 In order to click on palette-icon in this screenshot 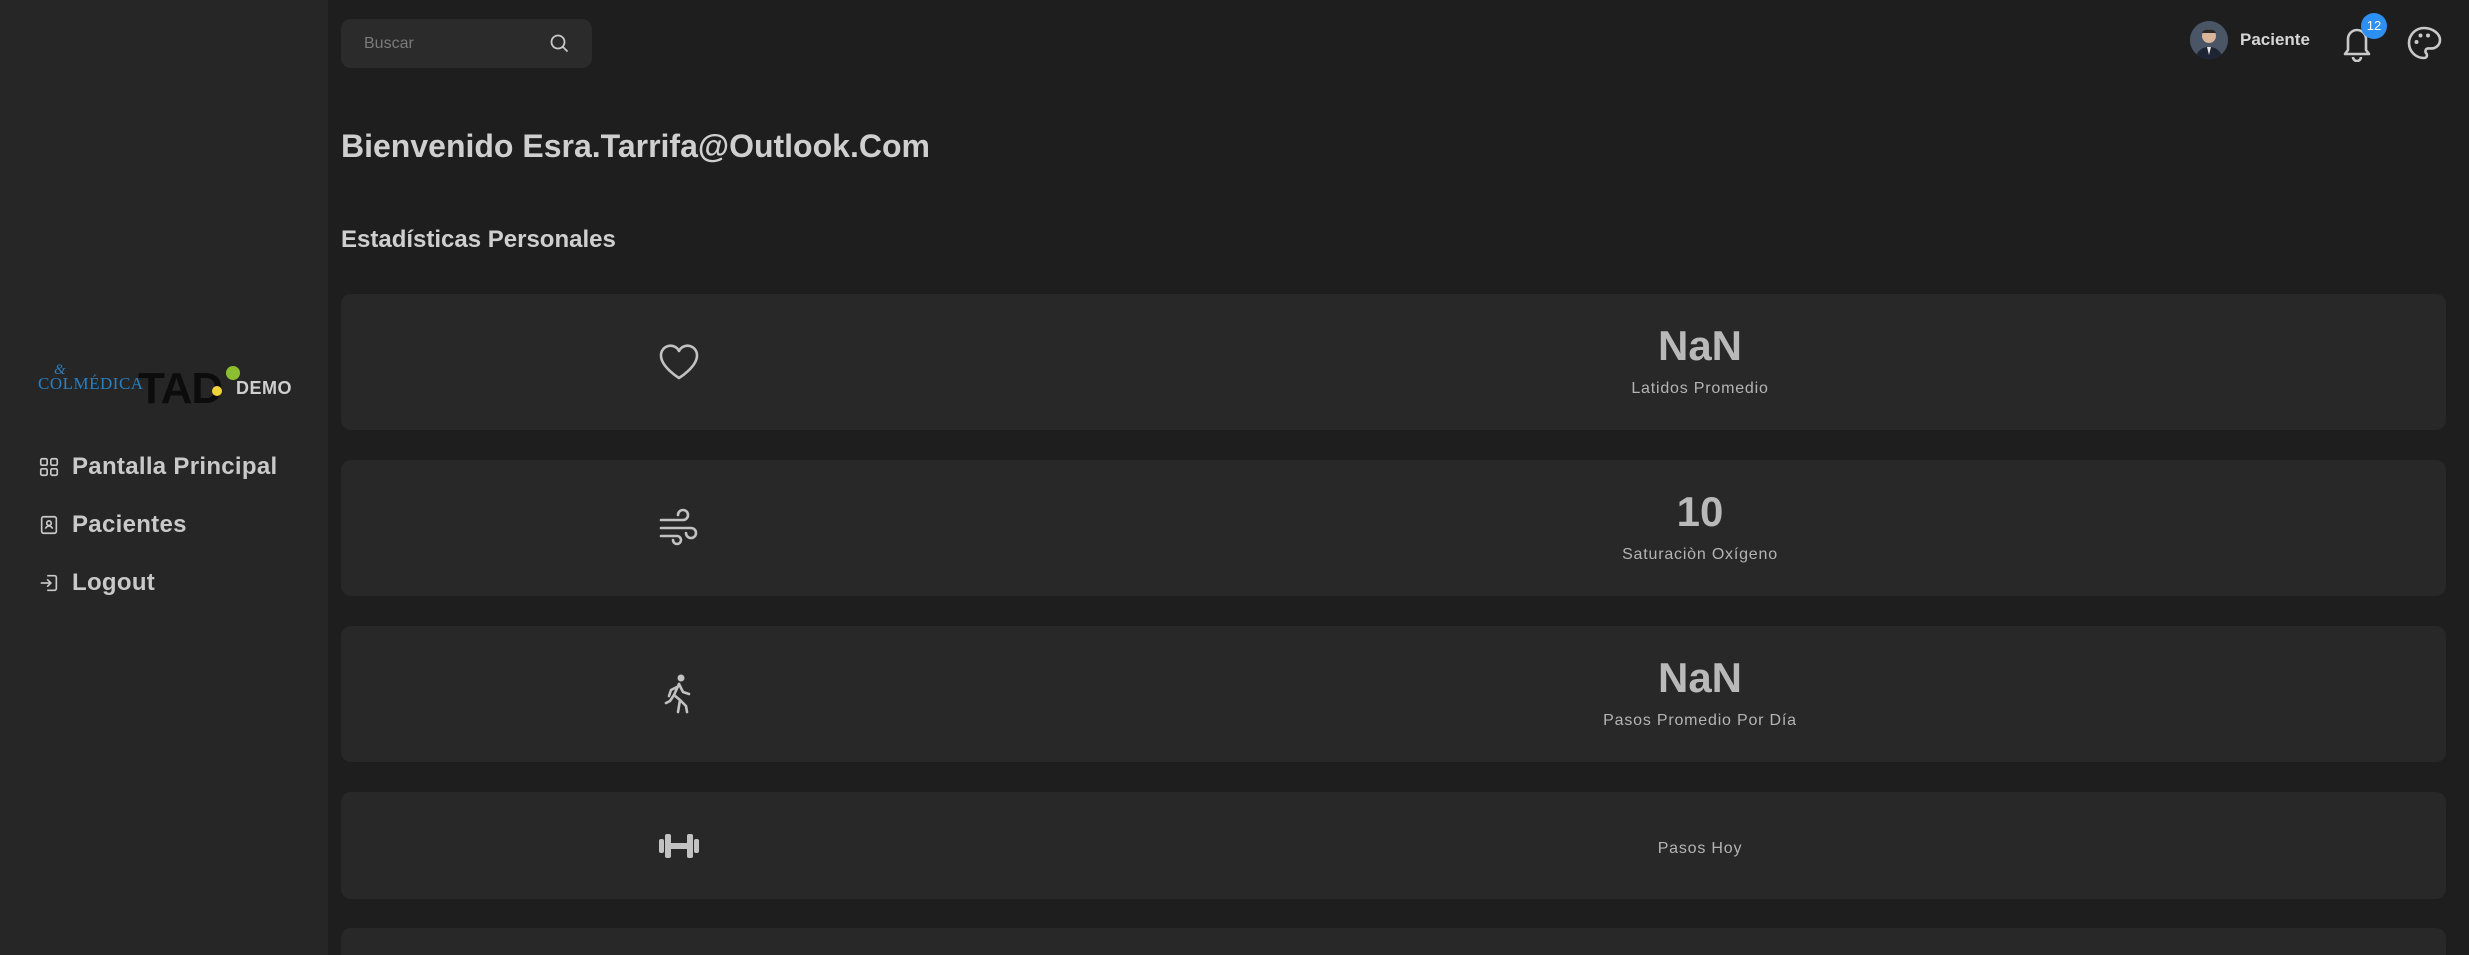, I will do `click(2424, 43)`.